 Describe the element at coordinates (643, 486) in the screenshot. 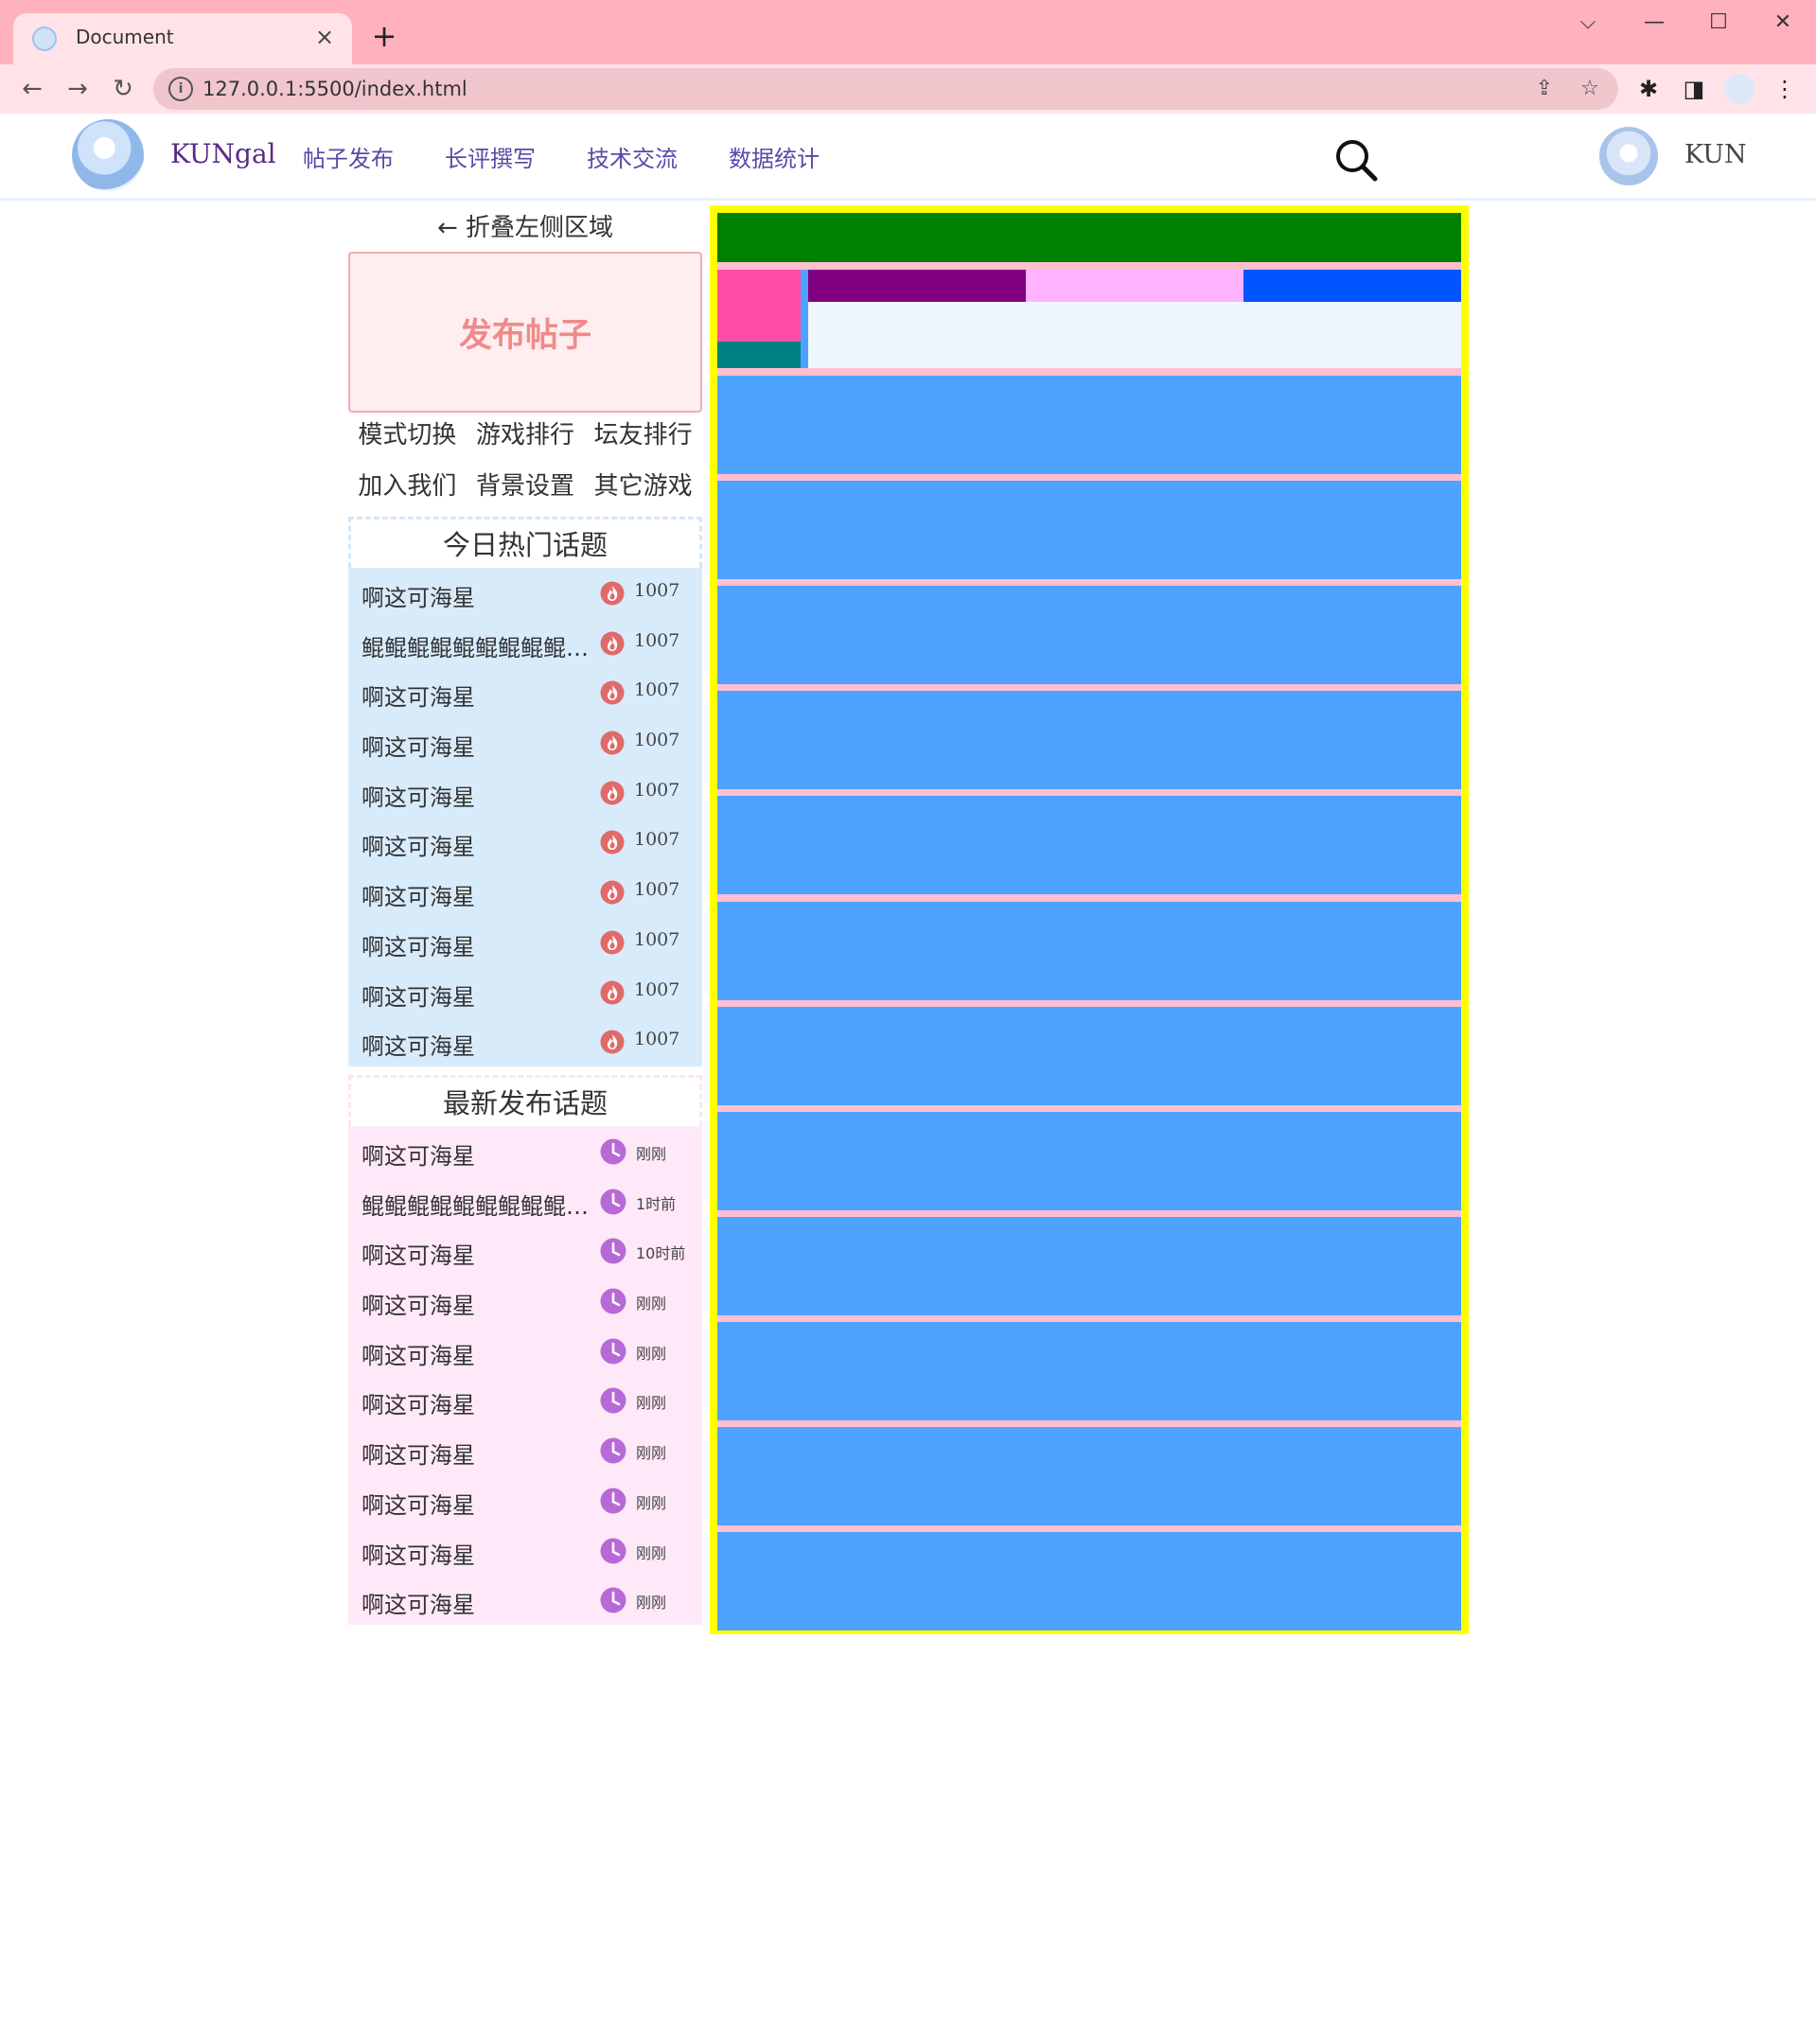

I see `quick-link-other-games: 其它游戏` at that location.